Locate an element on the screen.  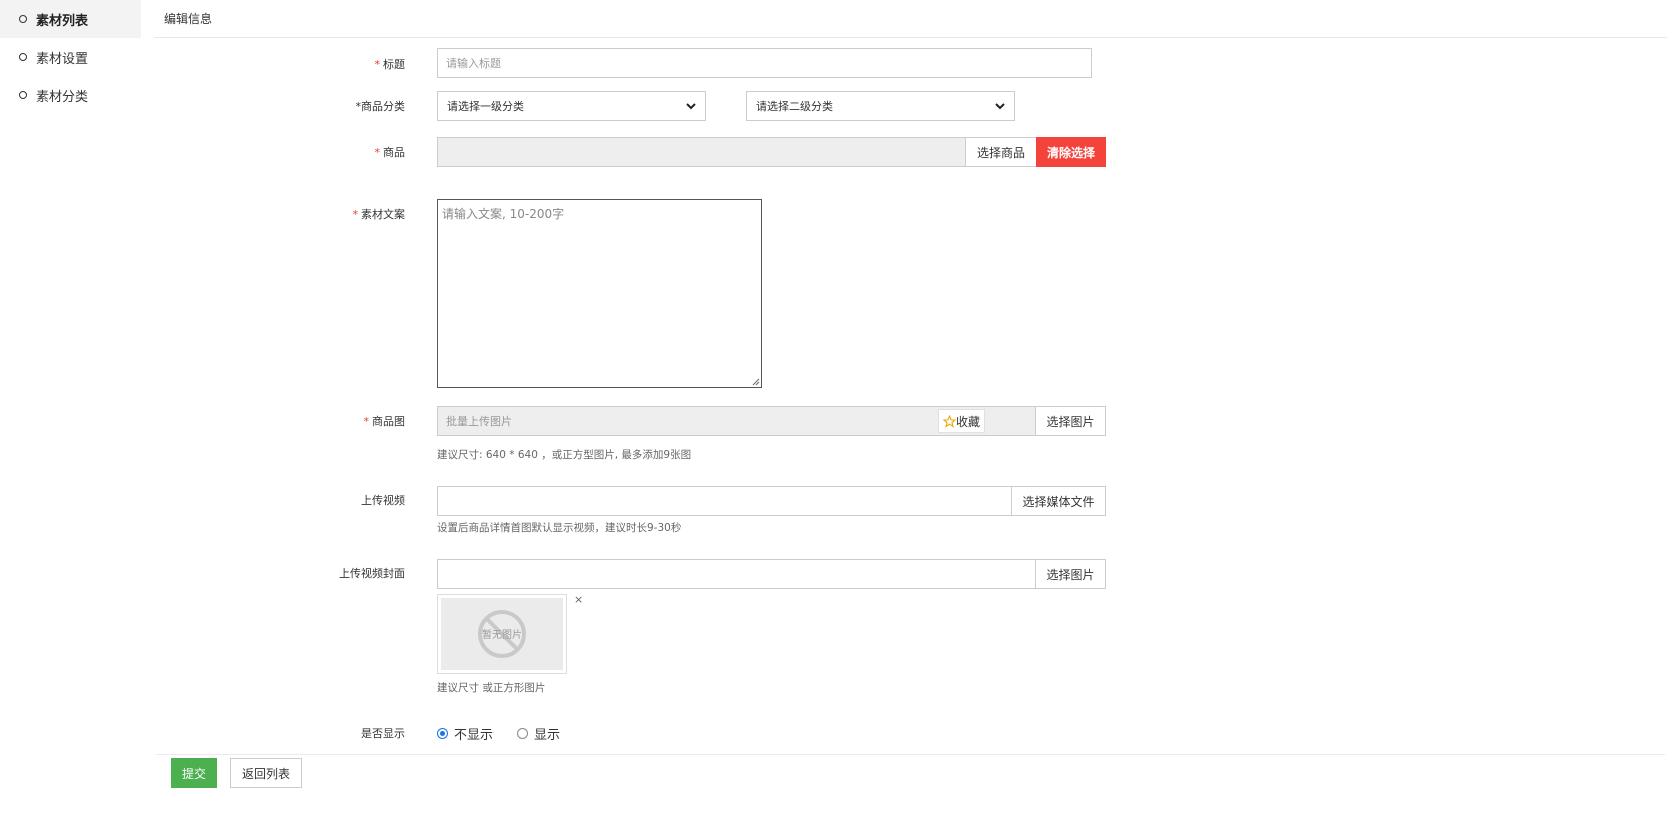
product-image-help: 建议尺寸: 640 * 640 ，或正方型图片, 最多添加9张图 is located at coordinates (564, 455).